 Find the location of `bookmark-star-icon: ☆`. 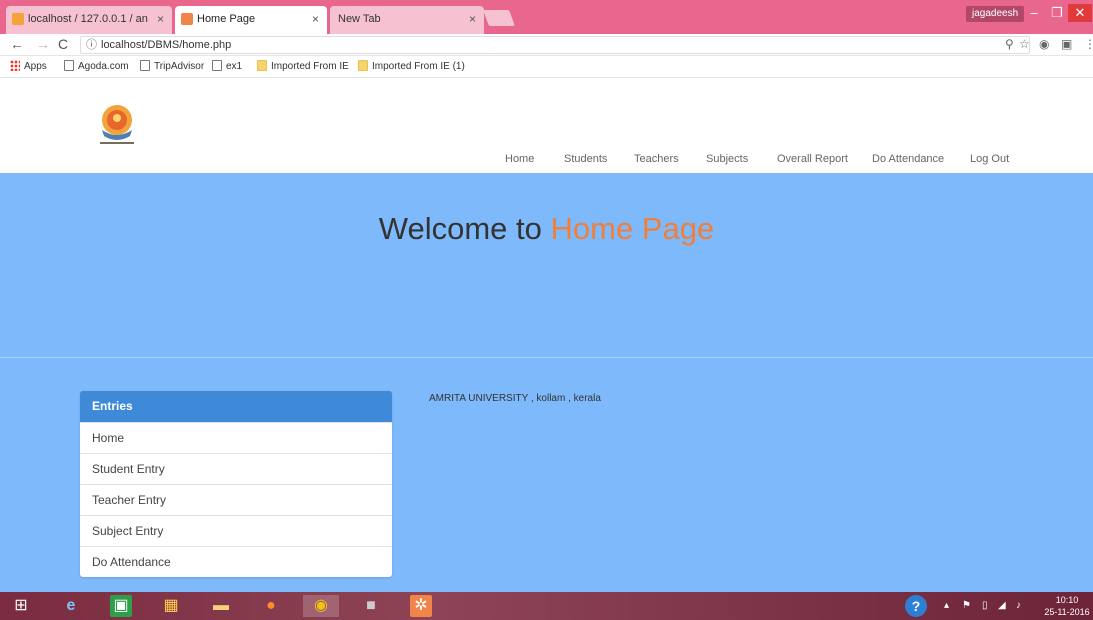

bookmark-star-icon: ☆ is located at coordinates (1024, 44).